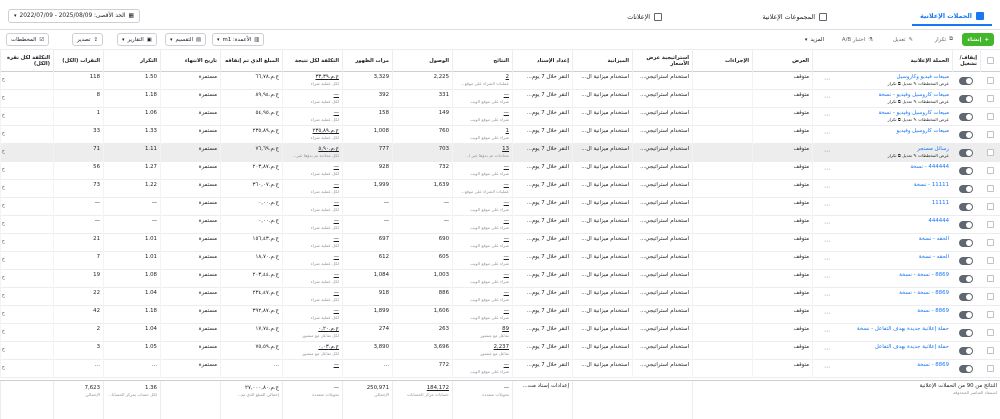 The height and width of the screenshot is (419, 1000). What do you see at coordinates (882, 351) in the screenshot?
I see `cell-campaign-name: حملة إعلانية جديدة بهدف التفاعل` at bounding box center [882, 351].